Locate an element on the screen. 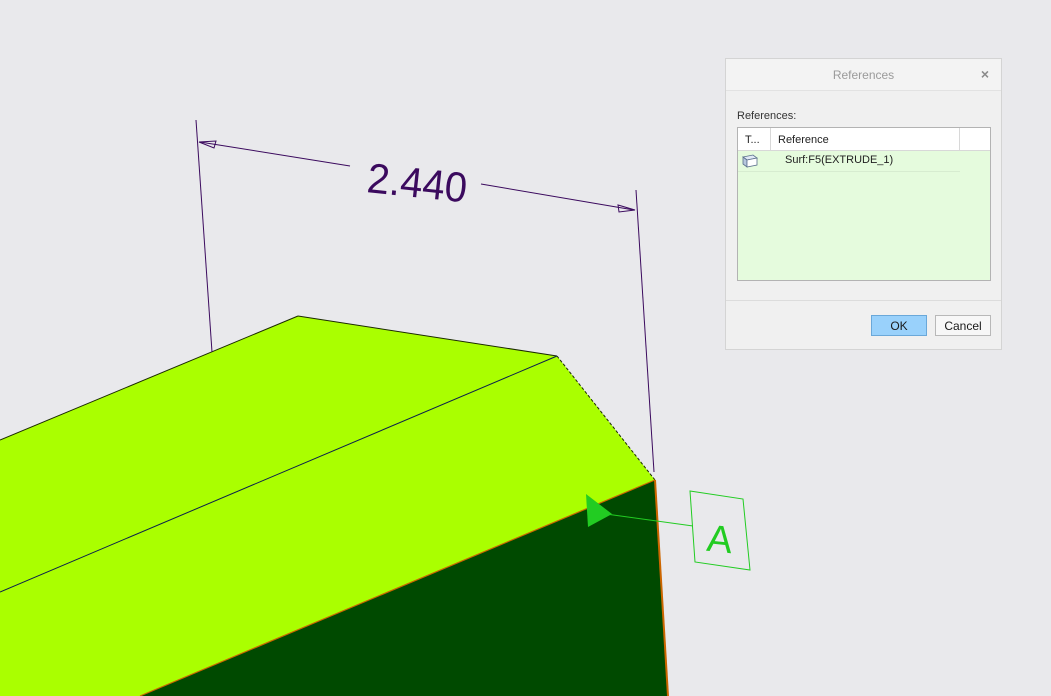  table-header: T... Reference is located at coordinates (864, 139).